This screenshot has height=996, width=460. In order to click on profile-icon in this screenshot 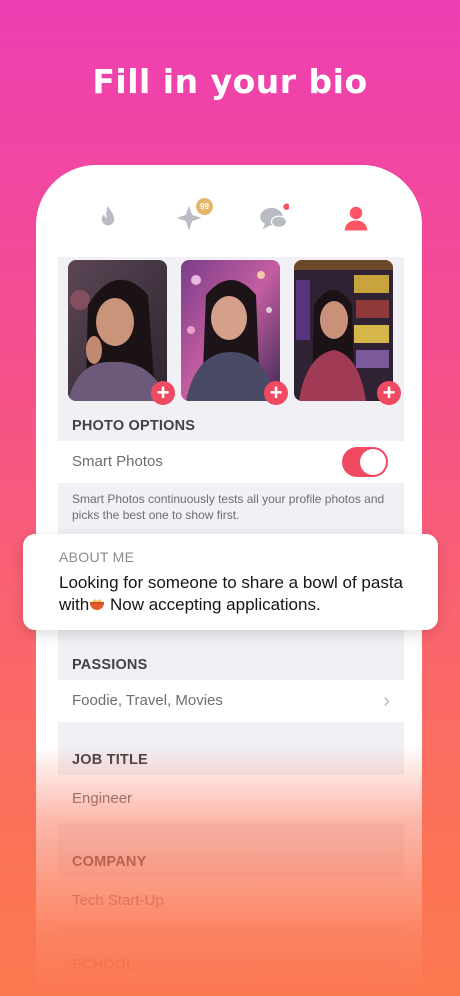, I will do `click(356, 218)`.